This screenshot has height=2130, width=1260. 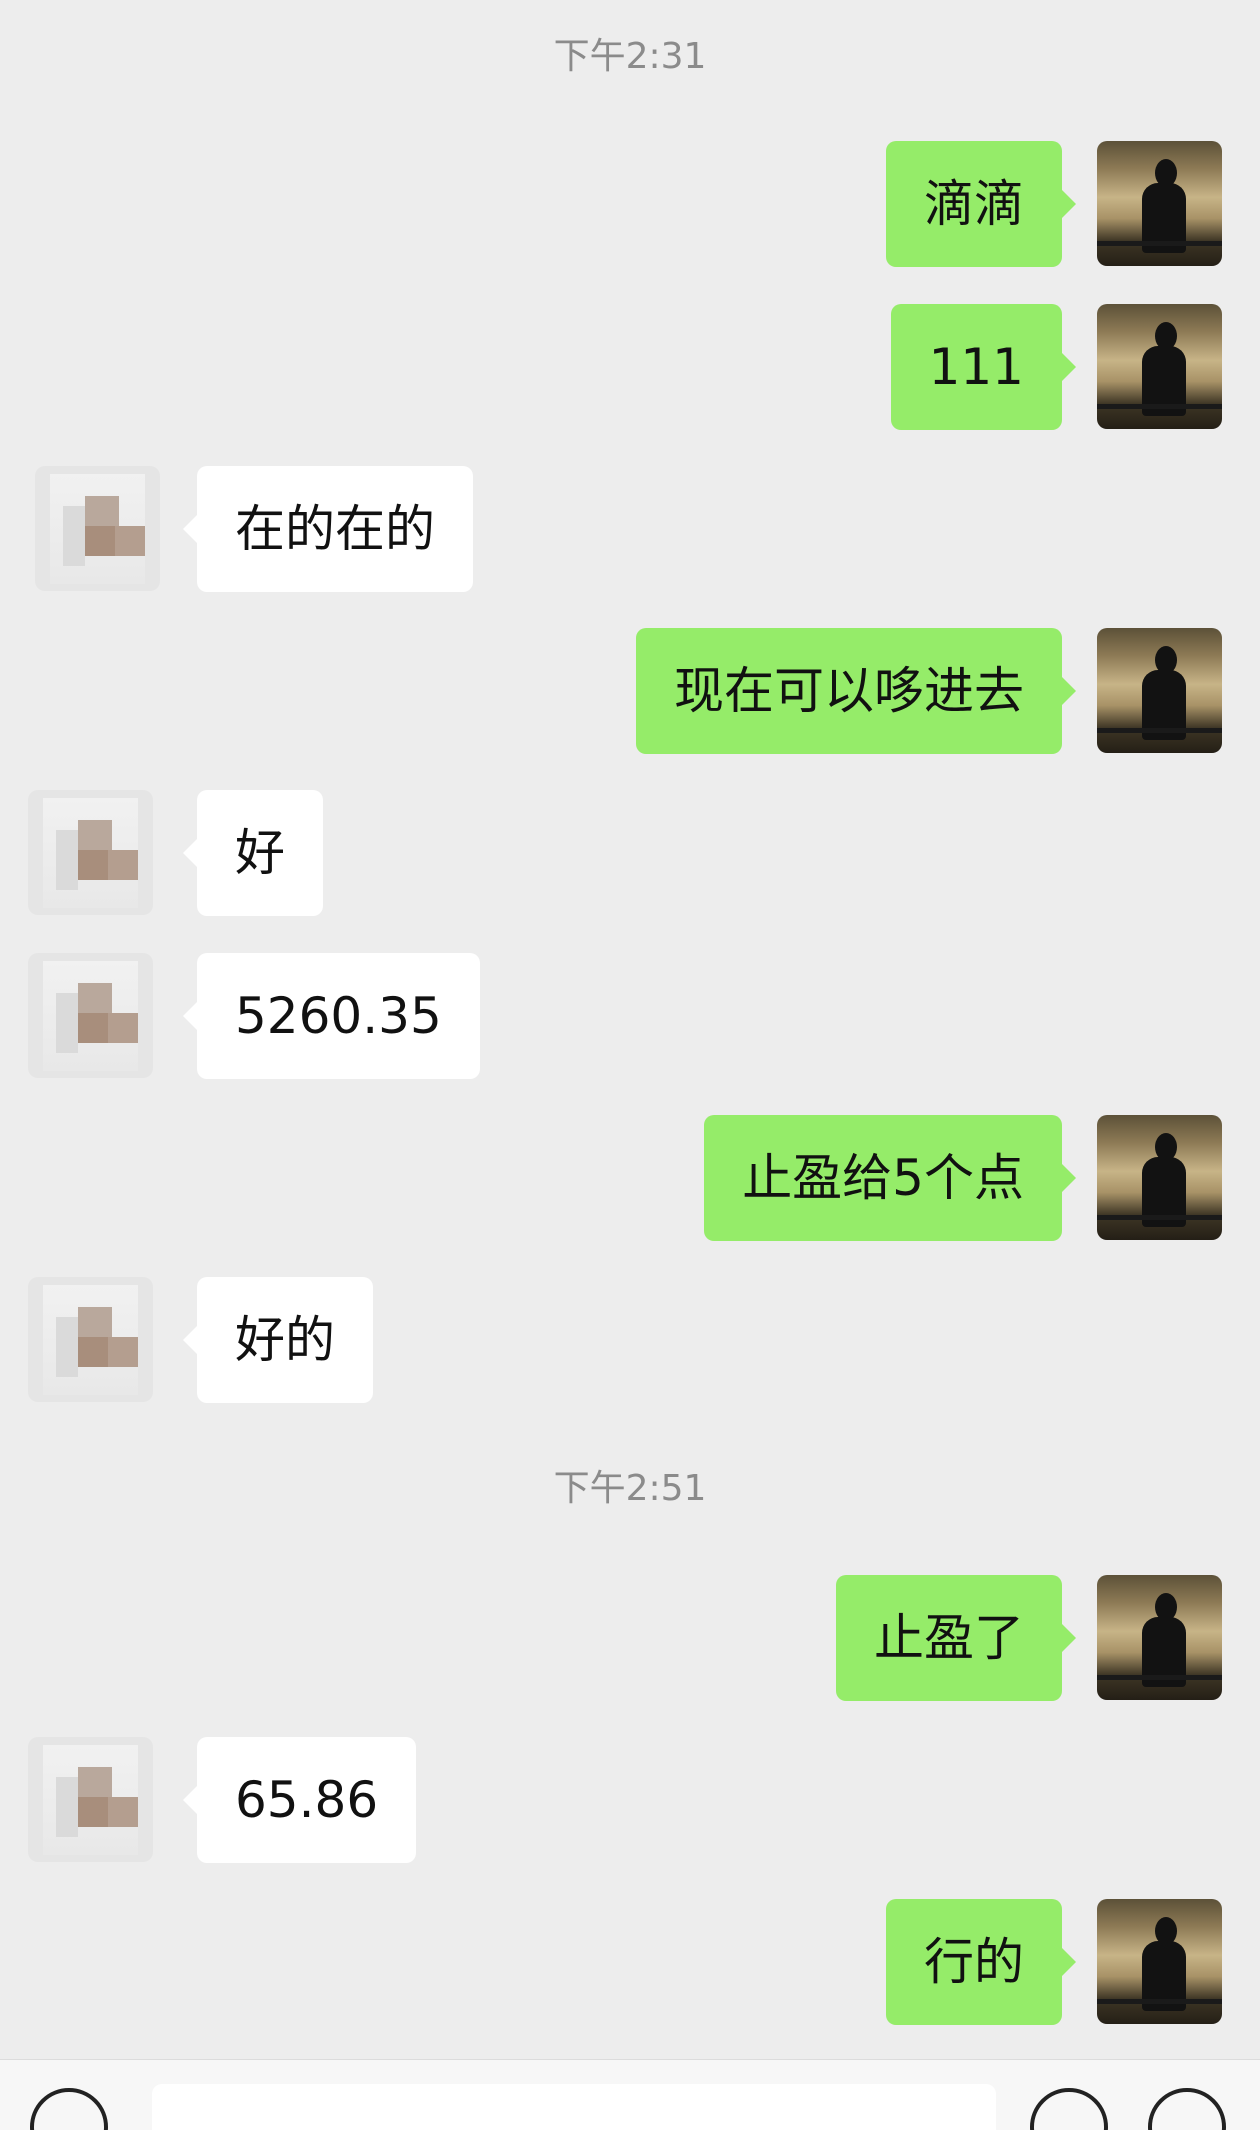 What do you see at coordinates (981, 204) in the screenshot?
I see `message-bubble-sent: 滴滴` at bounding box center [981, 204].